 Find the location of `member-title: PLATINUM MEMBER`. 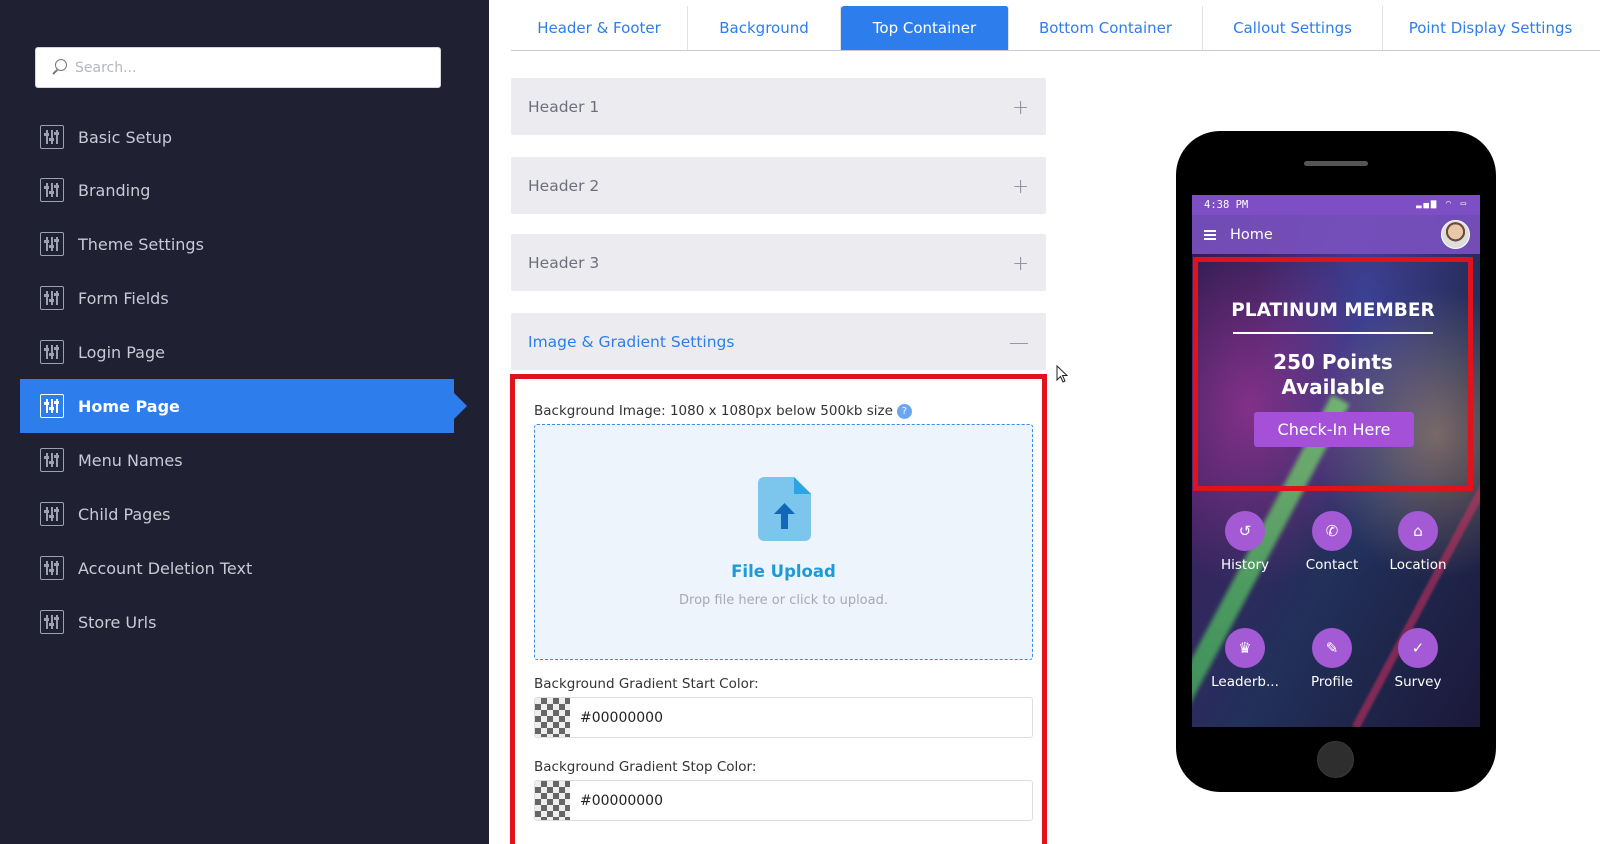

member-title: PLATINUM MEMBER is located at coordinates (1333, 310).